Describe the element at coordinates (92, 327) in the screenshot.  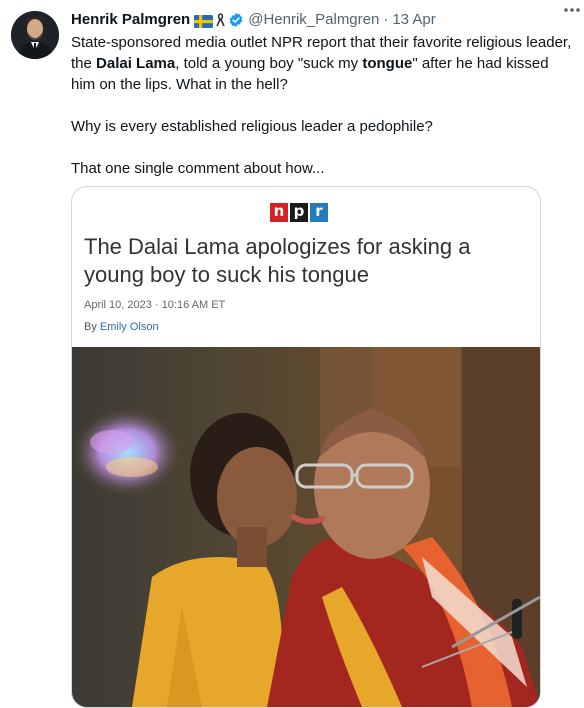
I see `byline-prefix: By` at that location.